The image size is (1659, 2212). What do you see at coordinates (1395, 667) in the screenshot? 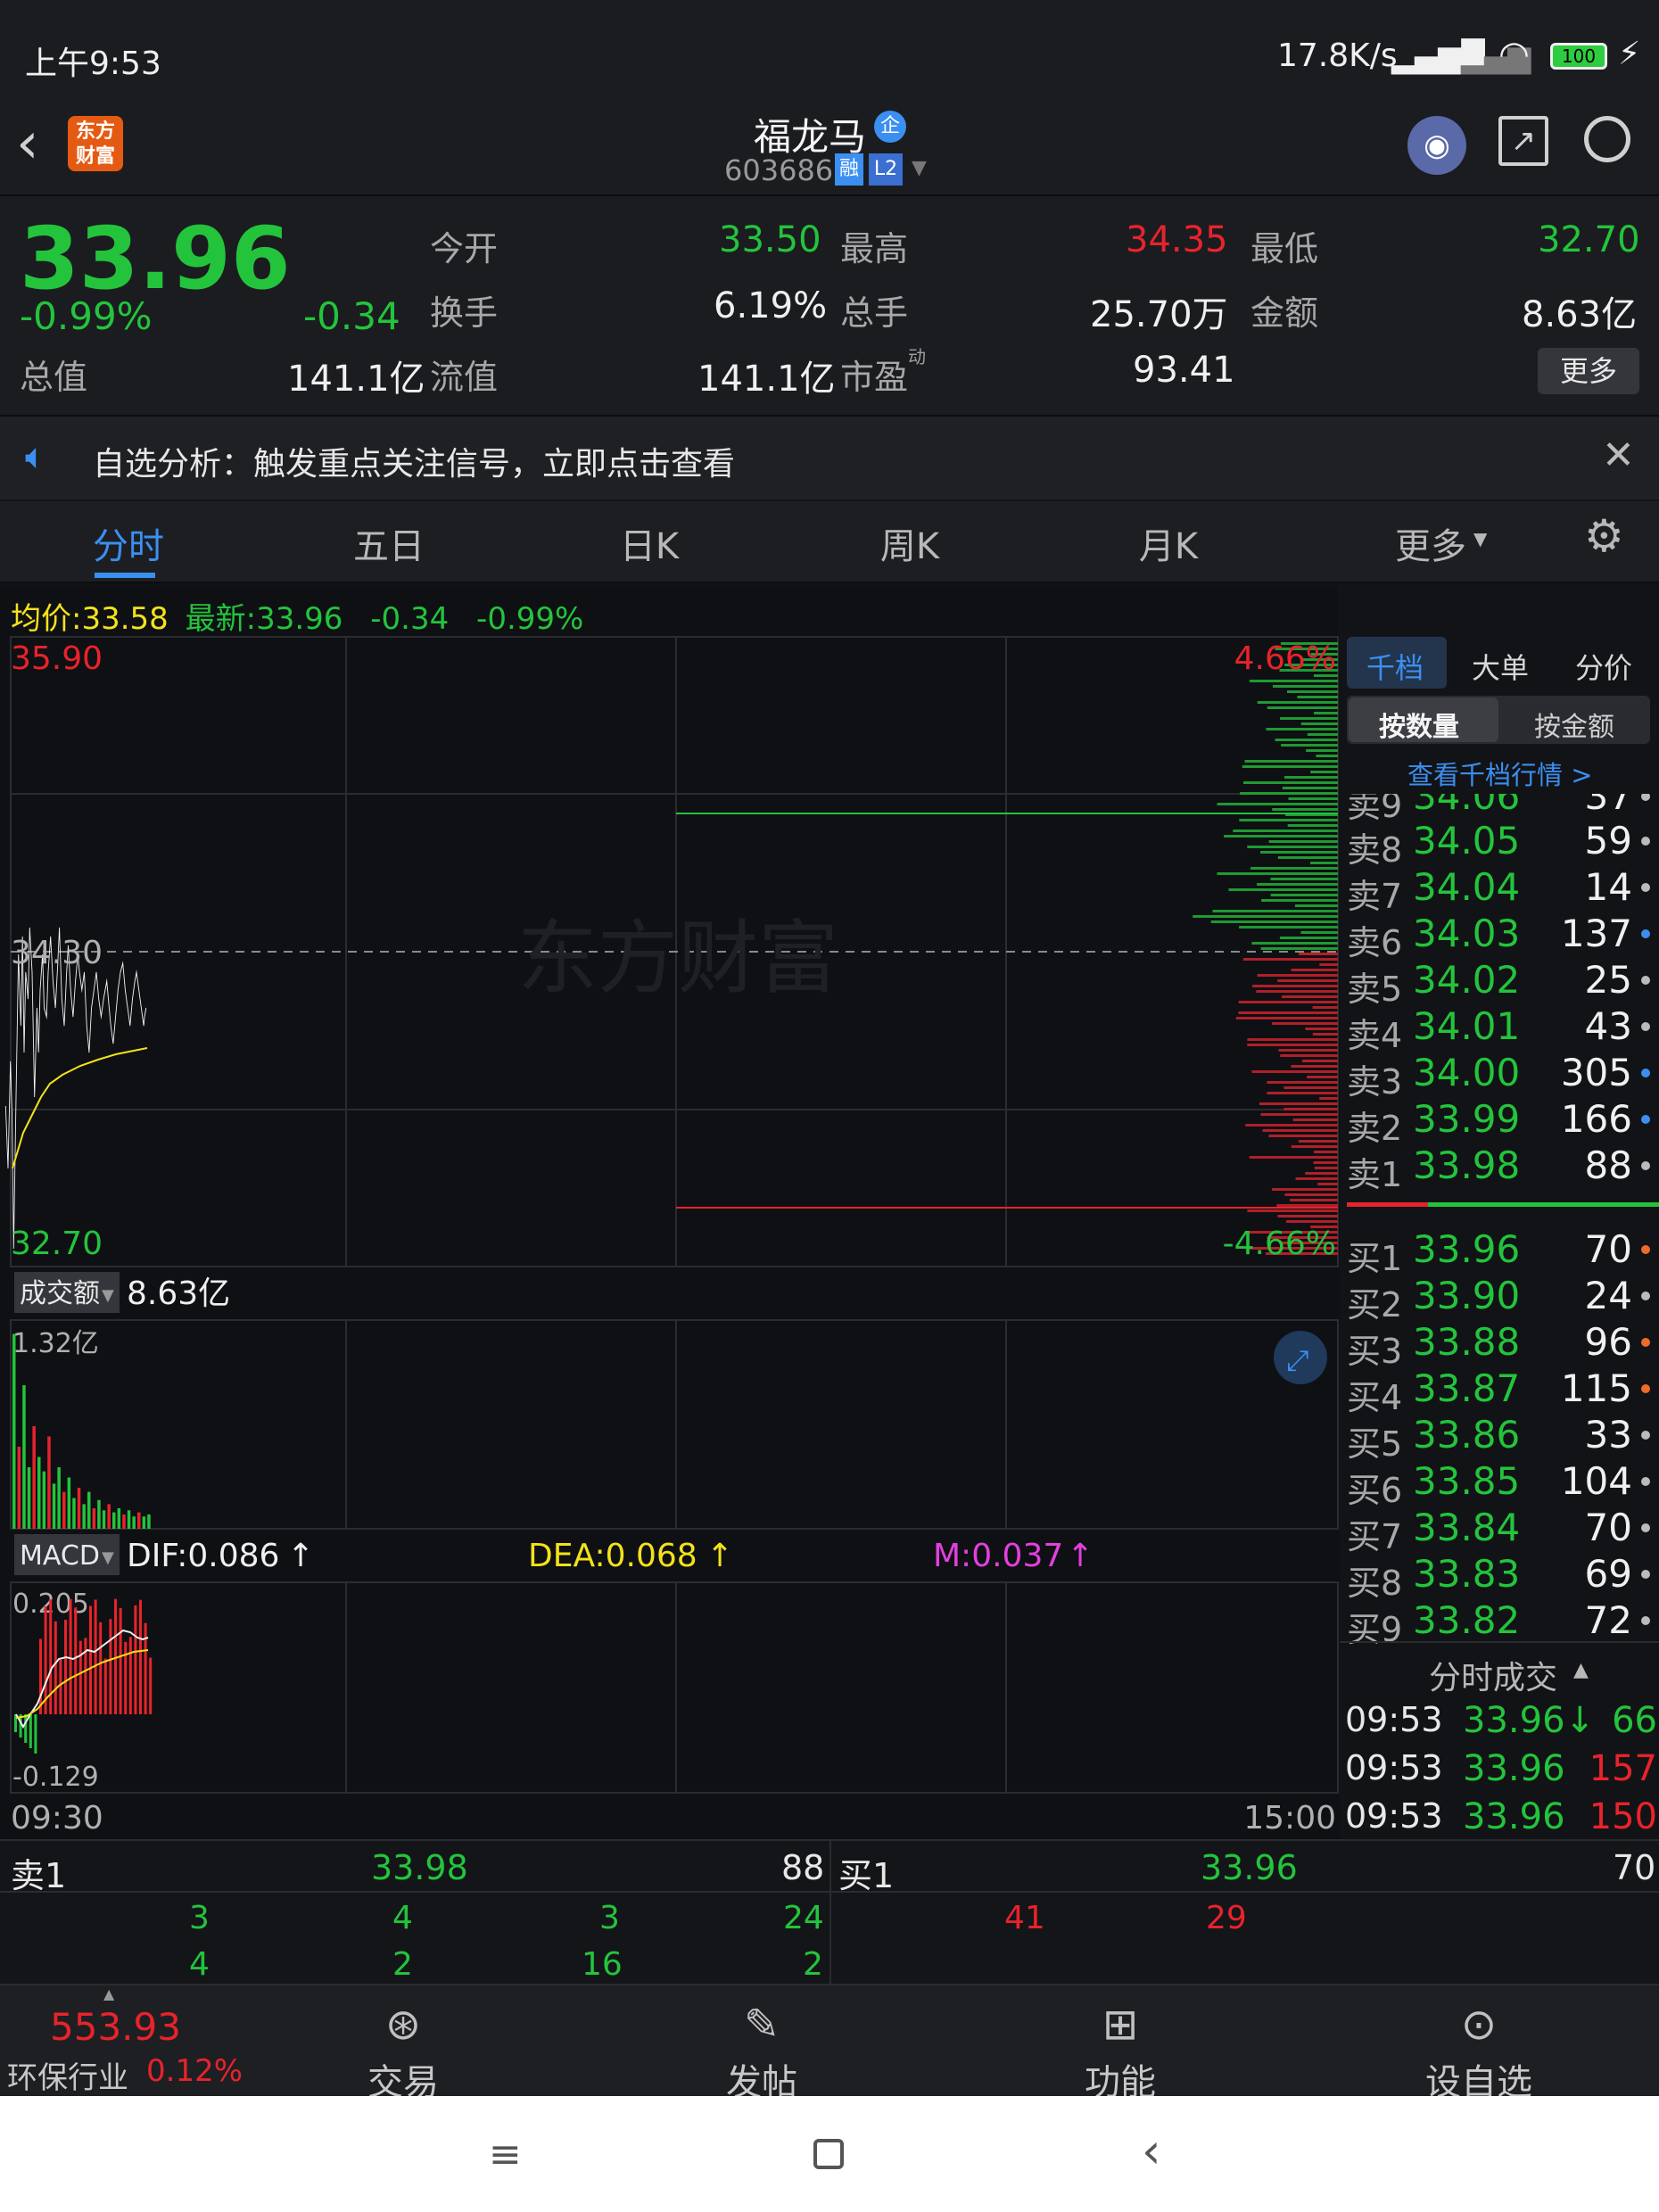
I see `tab-depth: 千档` at bounding box center [1395, 667].